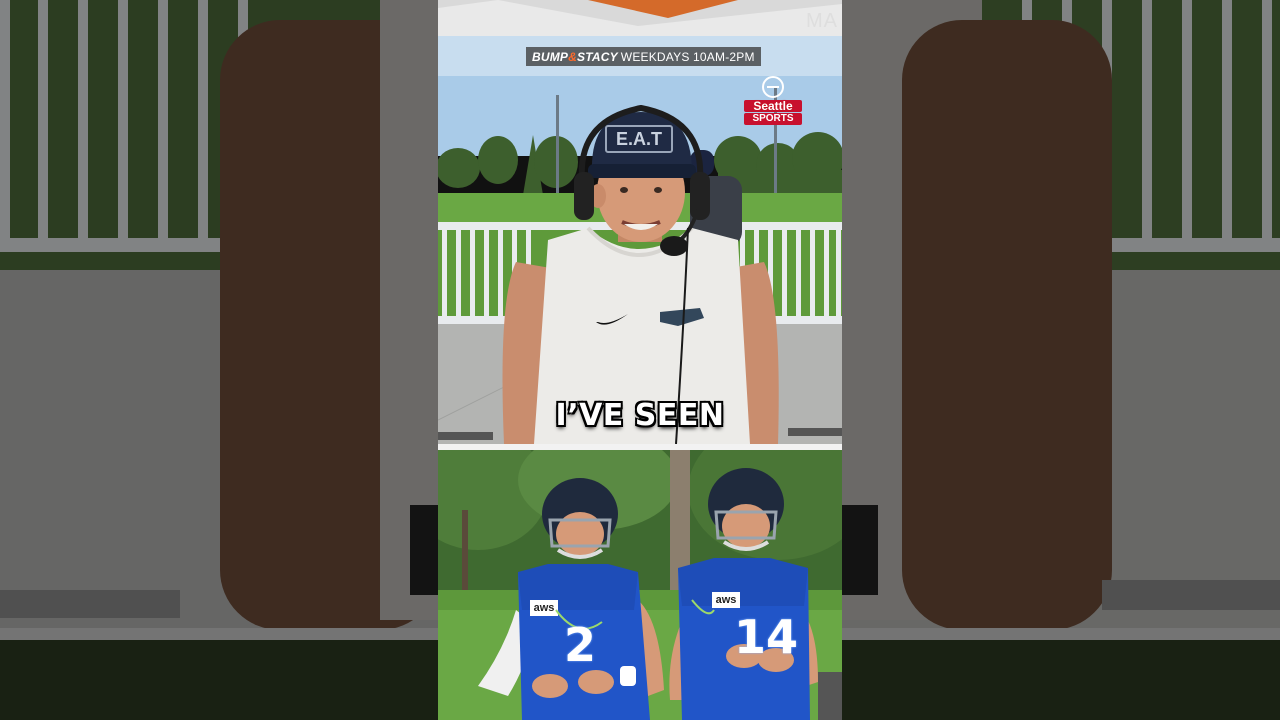 Image resolution: width=1280 pixels, height=720 pixels. I want to click on show-brand-right: STACY, so click(597, 56).